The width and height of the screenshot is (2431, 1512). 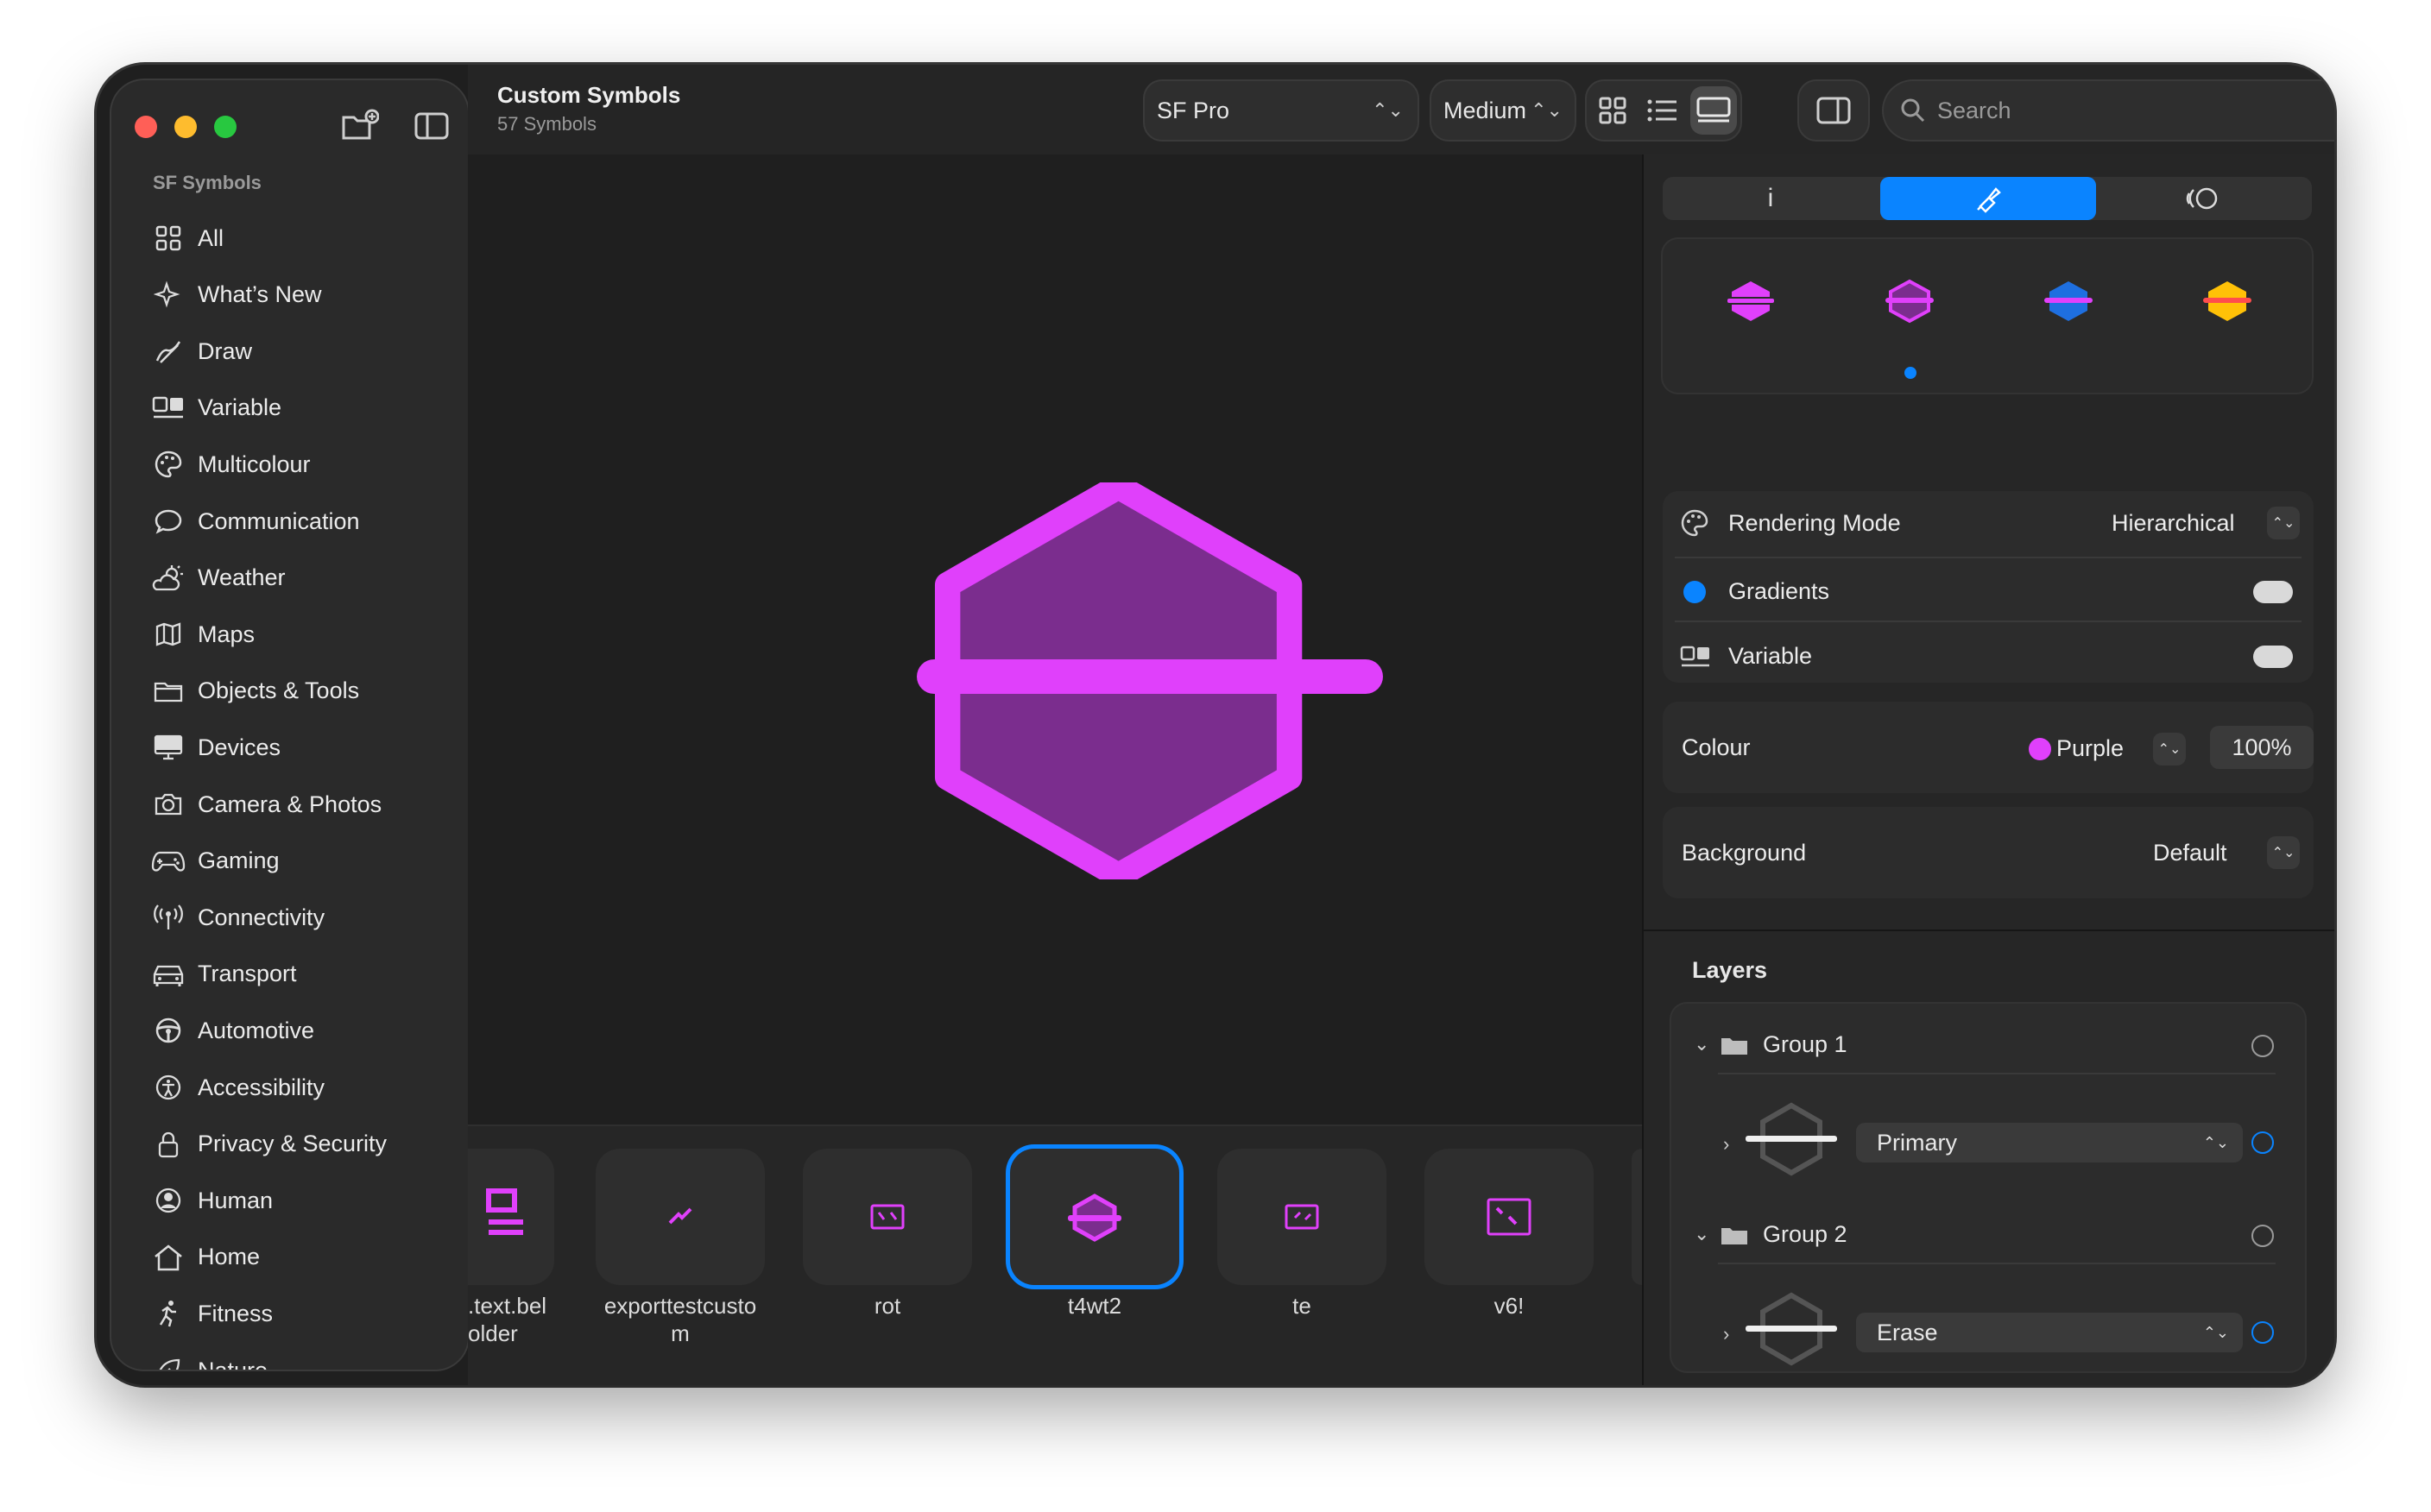 What do you see at coordinates (2273, 657) in the screenshot?
I see `variable-toggle` at bounding box center [2273, 657].